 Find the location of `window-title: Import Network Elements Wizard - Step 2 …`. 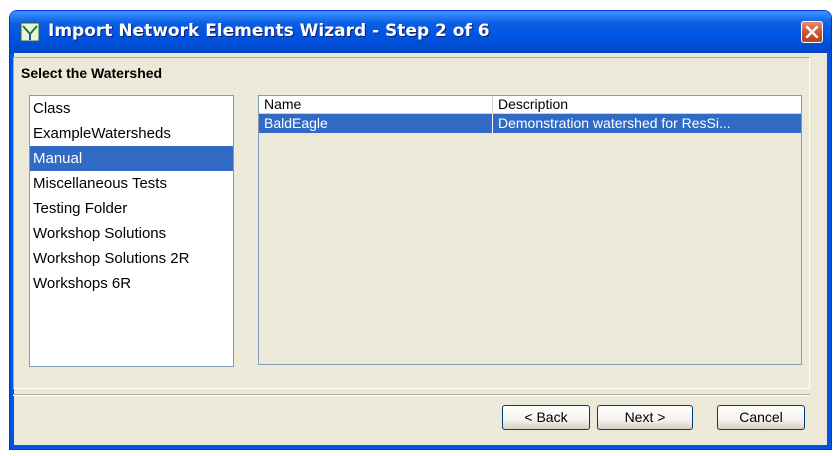

window-title: Import Network Elements Wizard - Step 2 … is located at coordinates (269, 31).